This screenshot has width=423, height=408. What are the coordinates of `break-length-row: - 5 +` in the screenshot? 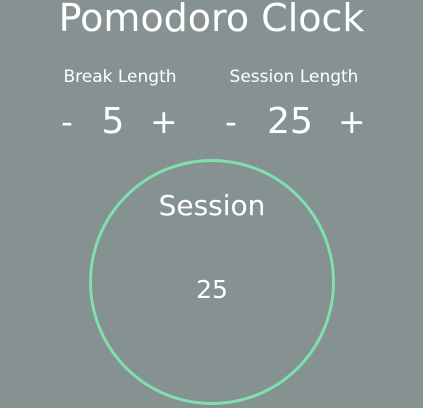 It's located at (120, 124).